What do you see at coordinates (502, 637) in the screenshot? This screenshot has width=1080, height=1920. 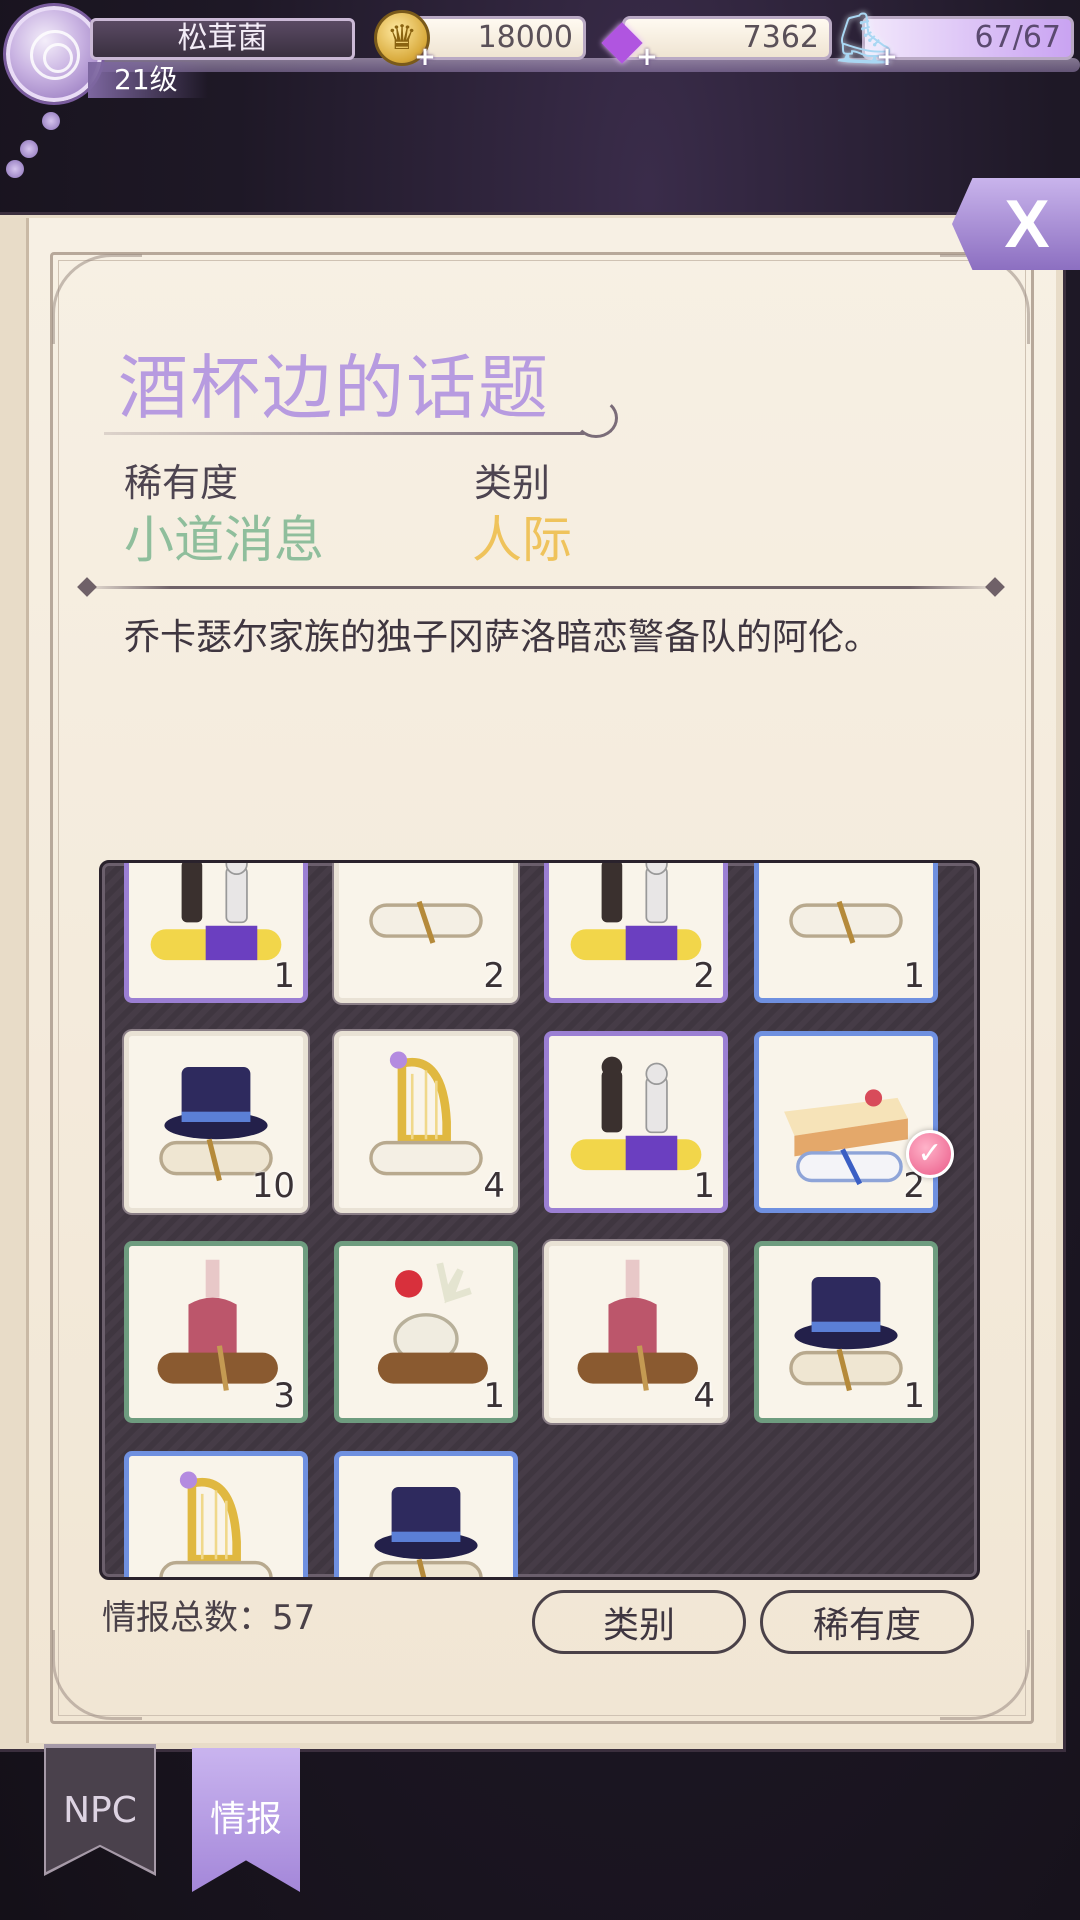 I see `info-description: 乔卡瑟尔家族的独子冈萨洛暗恋警备队的阿伦。` at bounding box center [502, 637].